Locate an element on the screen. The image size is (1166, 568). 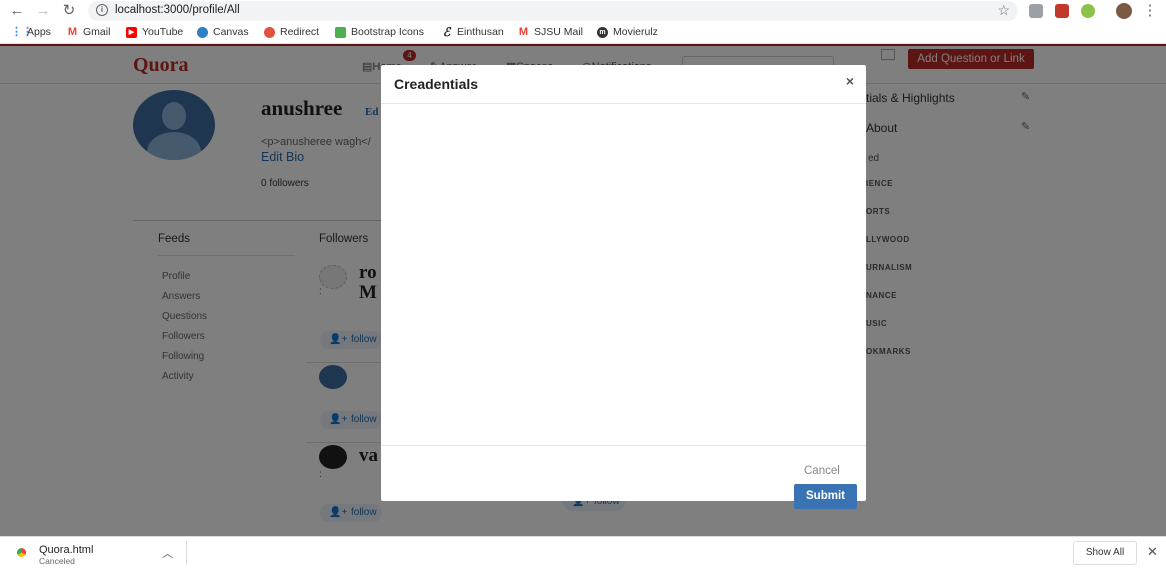
extension-green-icon is located at coordinates (1088, 11).